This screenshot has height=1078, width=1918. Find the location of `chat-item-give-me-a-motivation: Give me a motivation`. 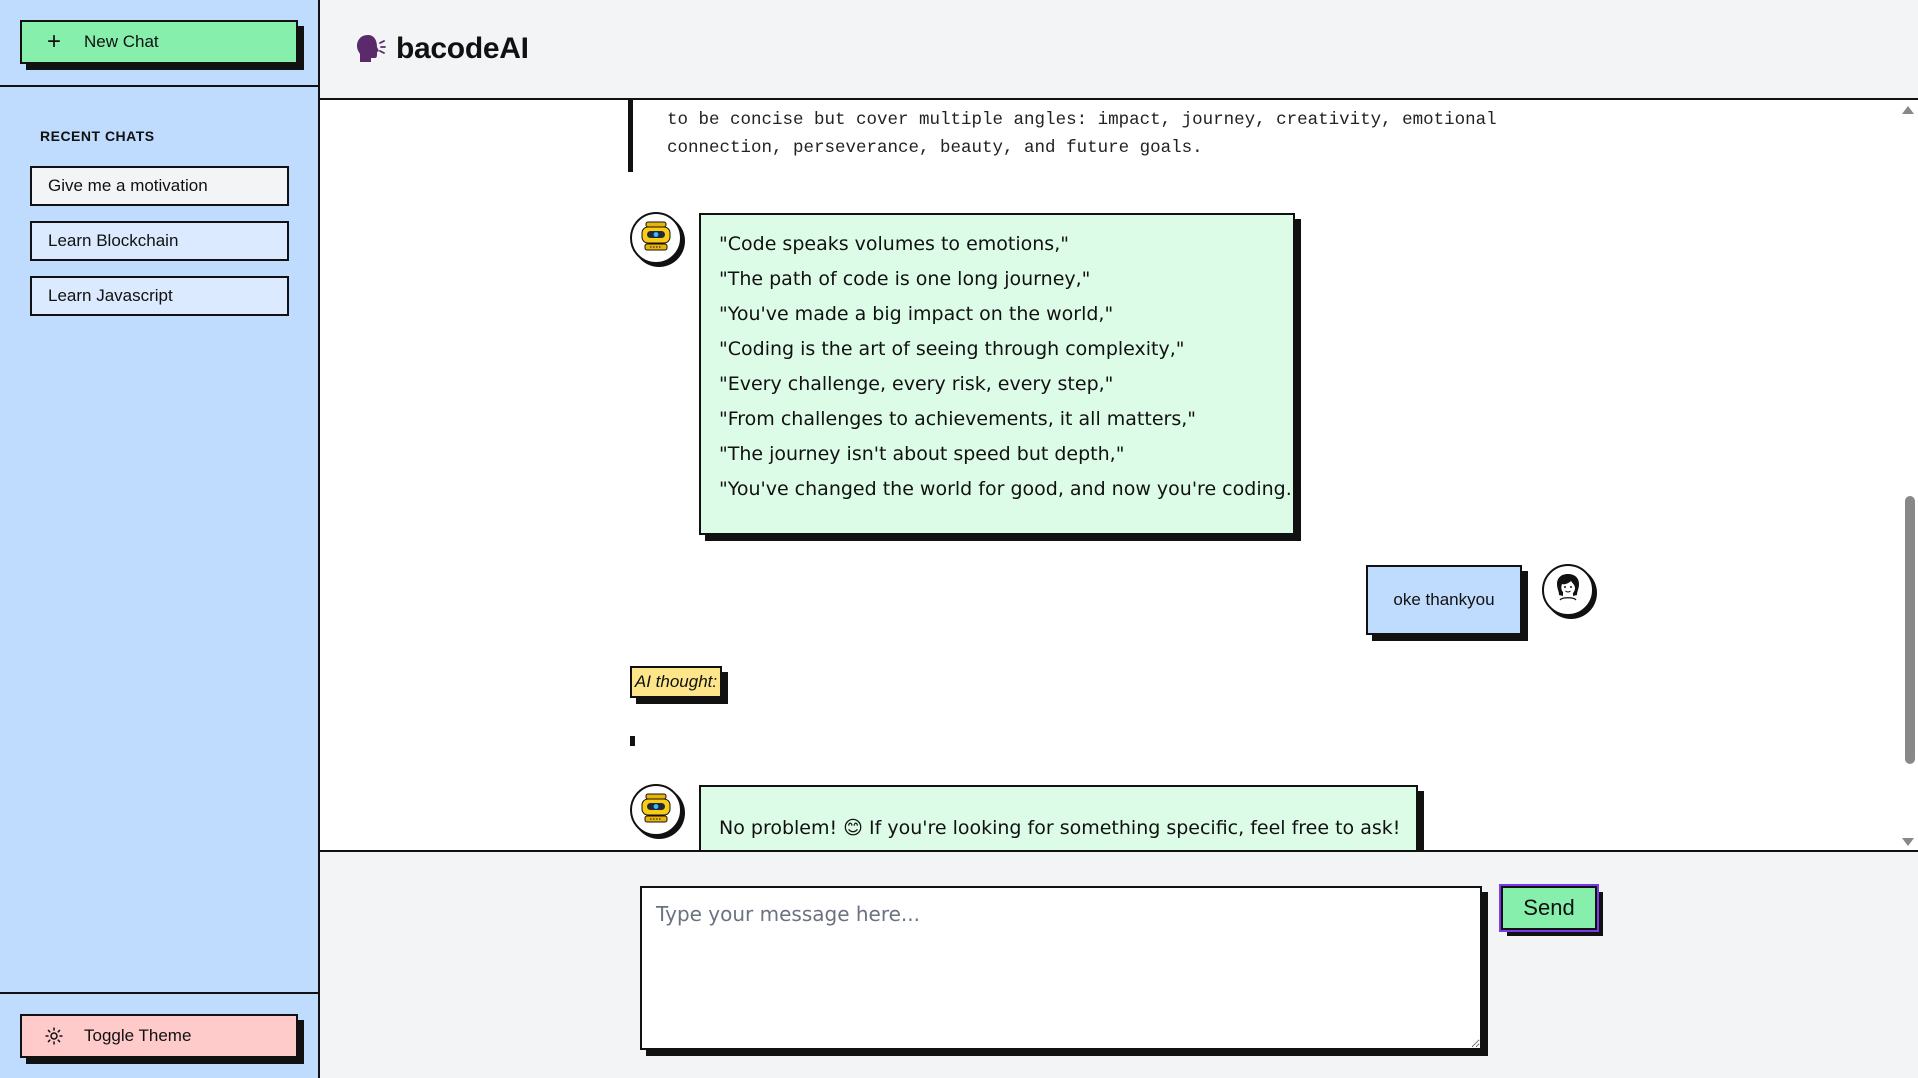

chat-item-give-me-a-motivation: Give me a motivation is located at coordinates (159, 186).